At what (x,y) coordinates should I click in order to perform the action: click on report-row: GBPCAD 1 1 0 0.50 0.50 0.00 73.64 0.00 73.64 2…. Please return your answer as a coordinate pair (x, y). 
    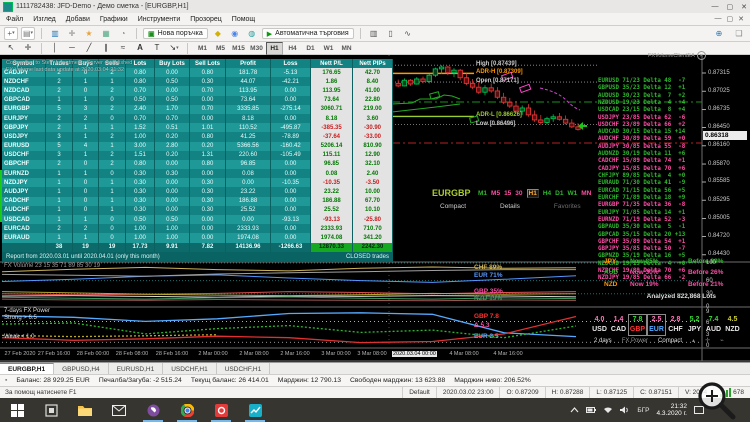
    Looking at the image, I should click on (197, 100).